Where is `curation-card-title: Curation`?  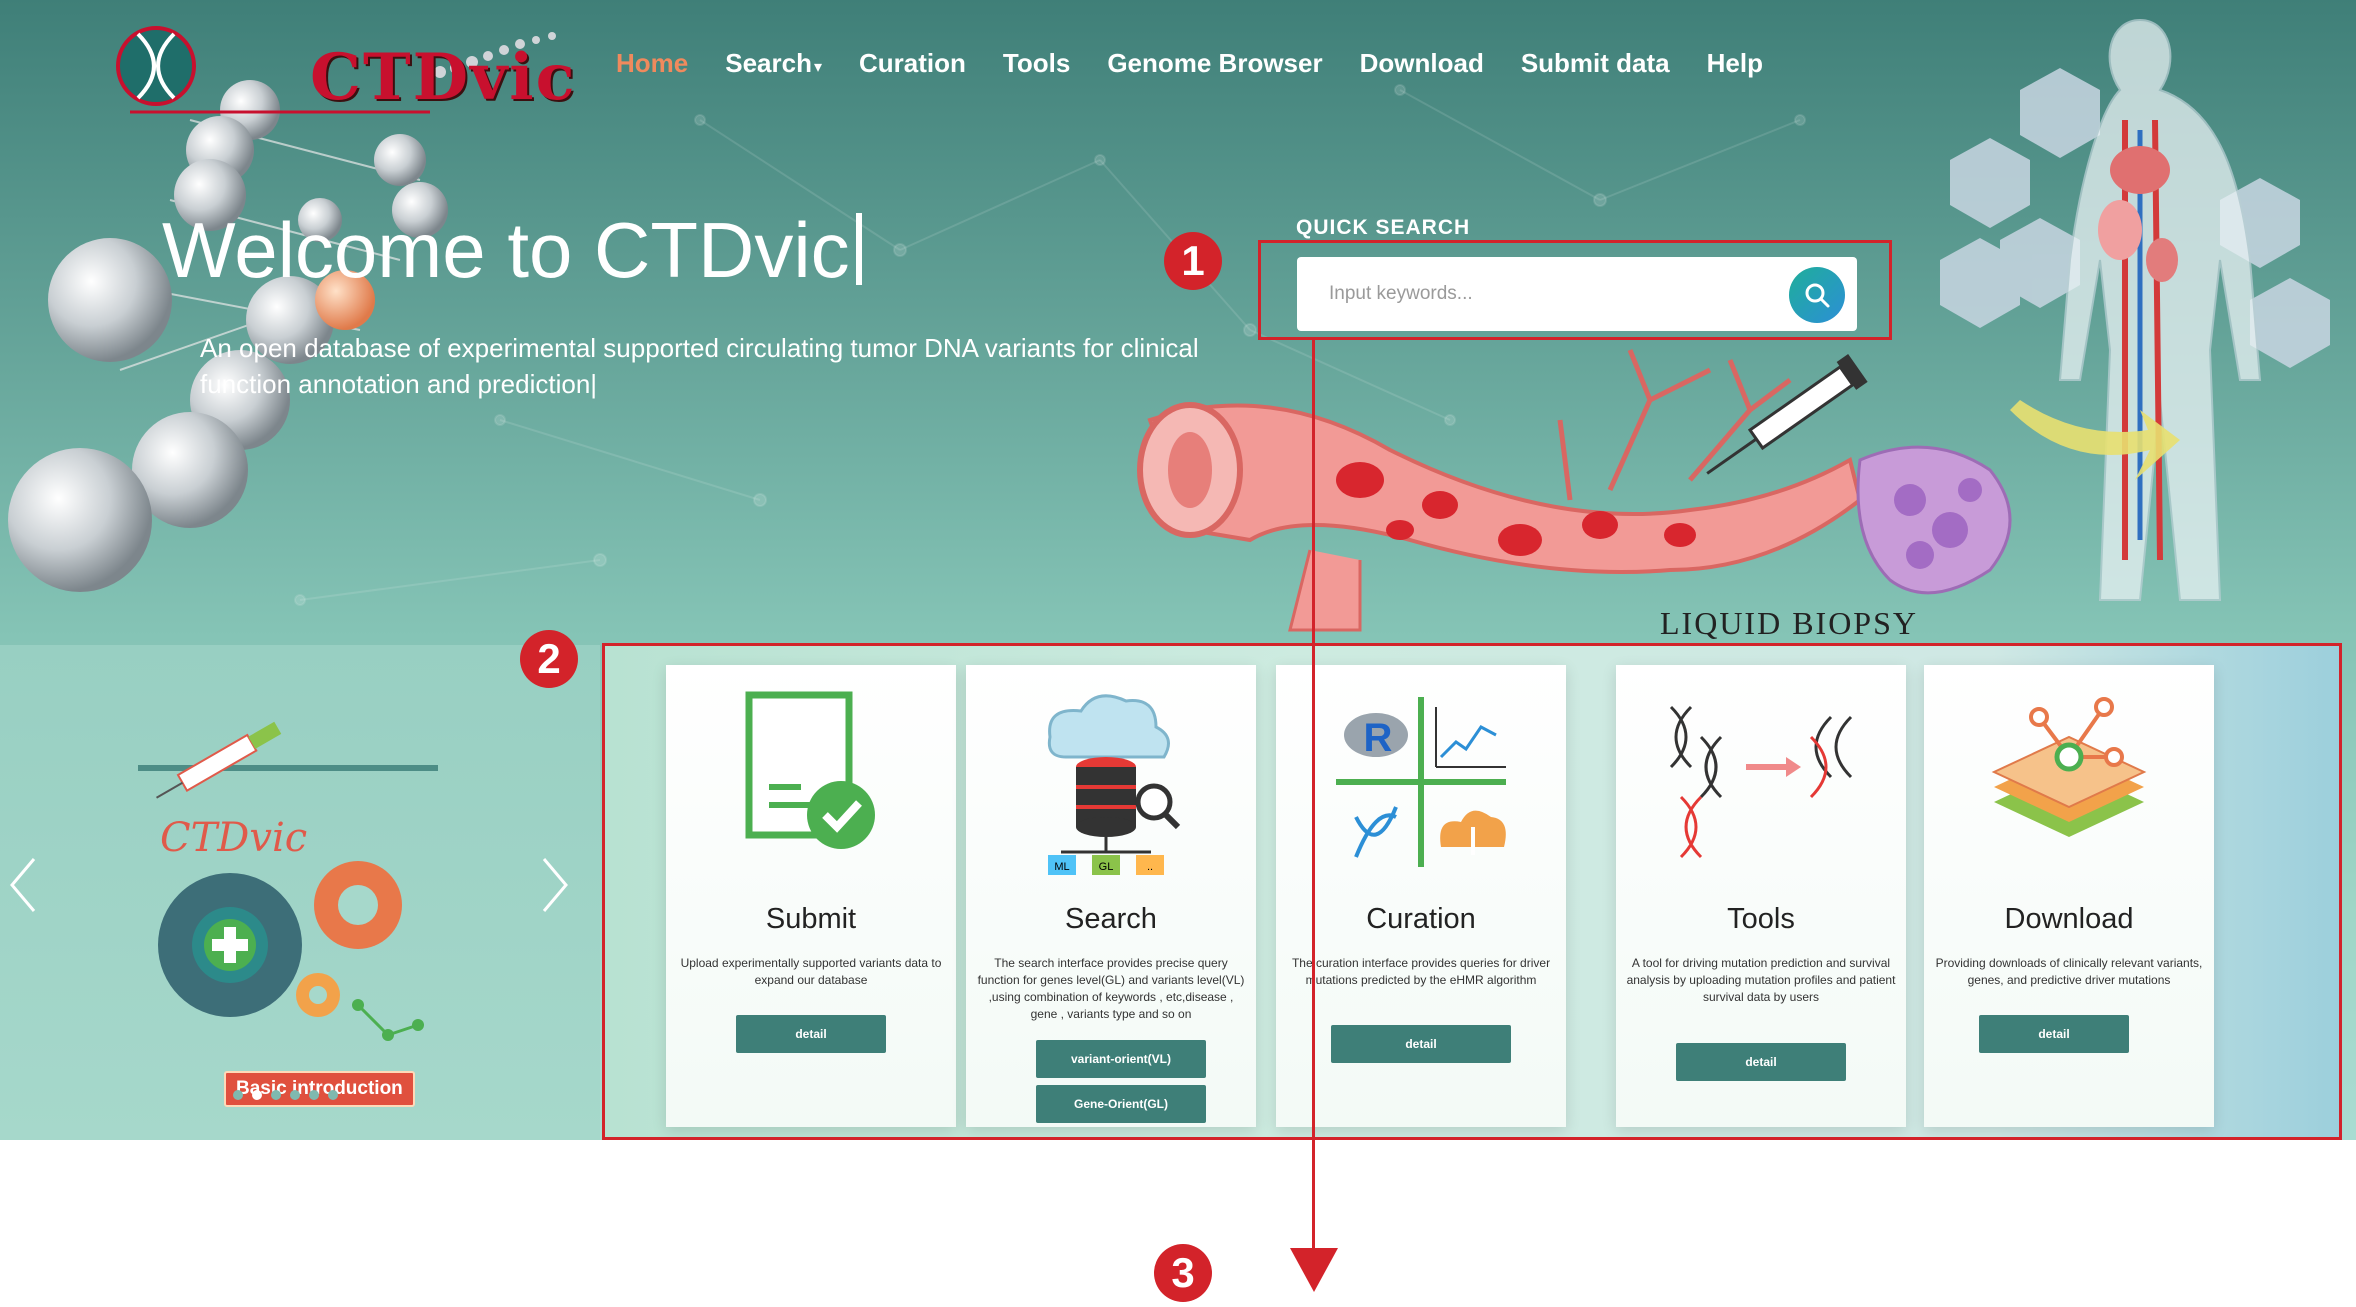 curation-card-title: Curation is located at coordinates (1421, 919).